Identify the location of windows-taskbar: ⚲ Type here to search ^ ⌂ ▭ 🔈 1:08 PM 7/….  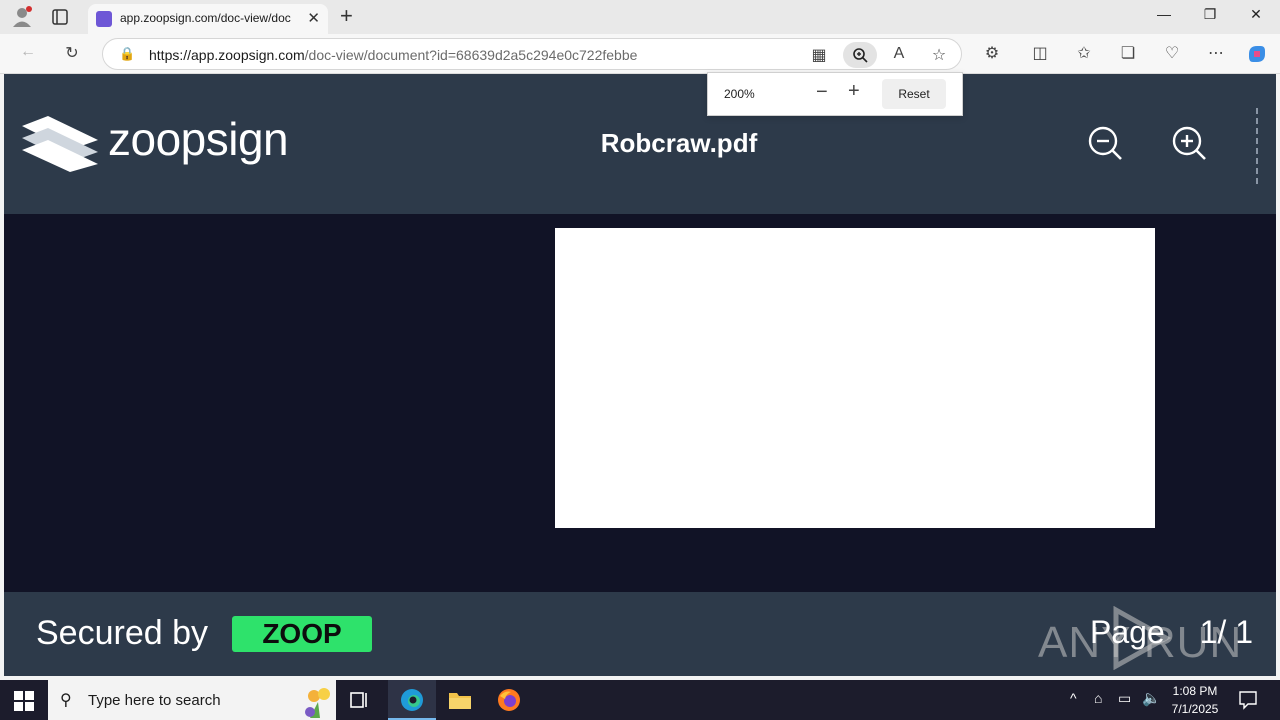
(640, 700).